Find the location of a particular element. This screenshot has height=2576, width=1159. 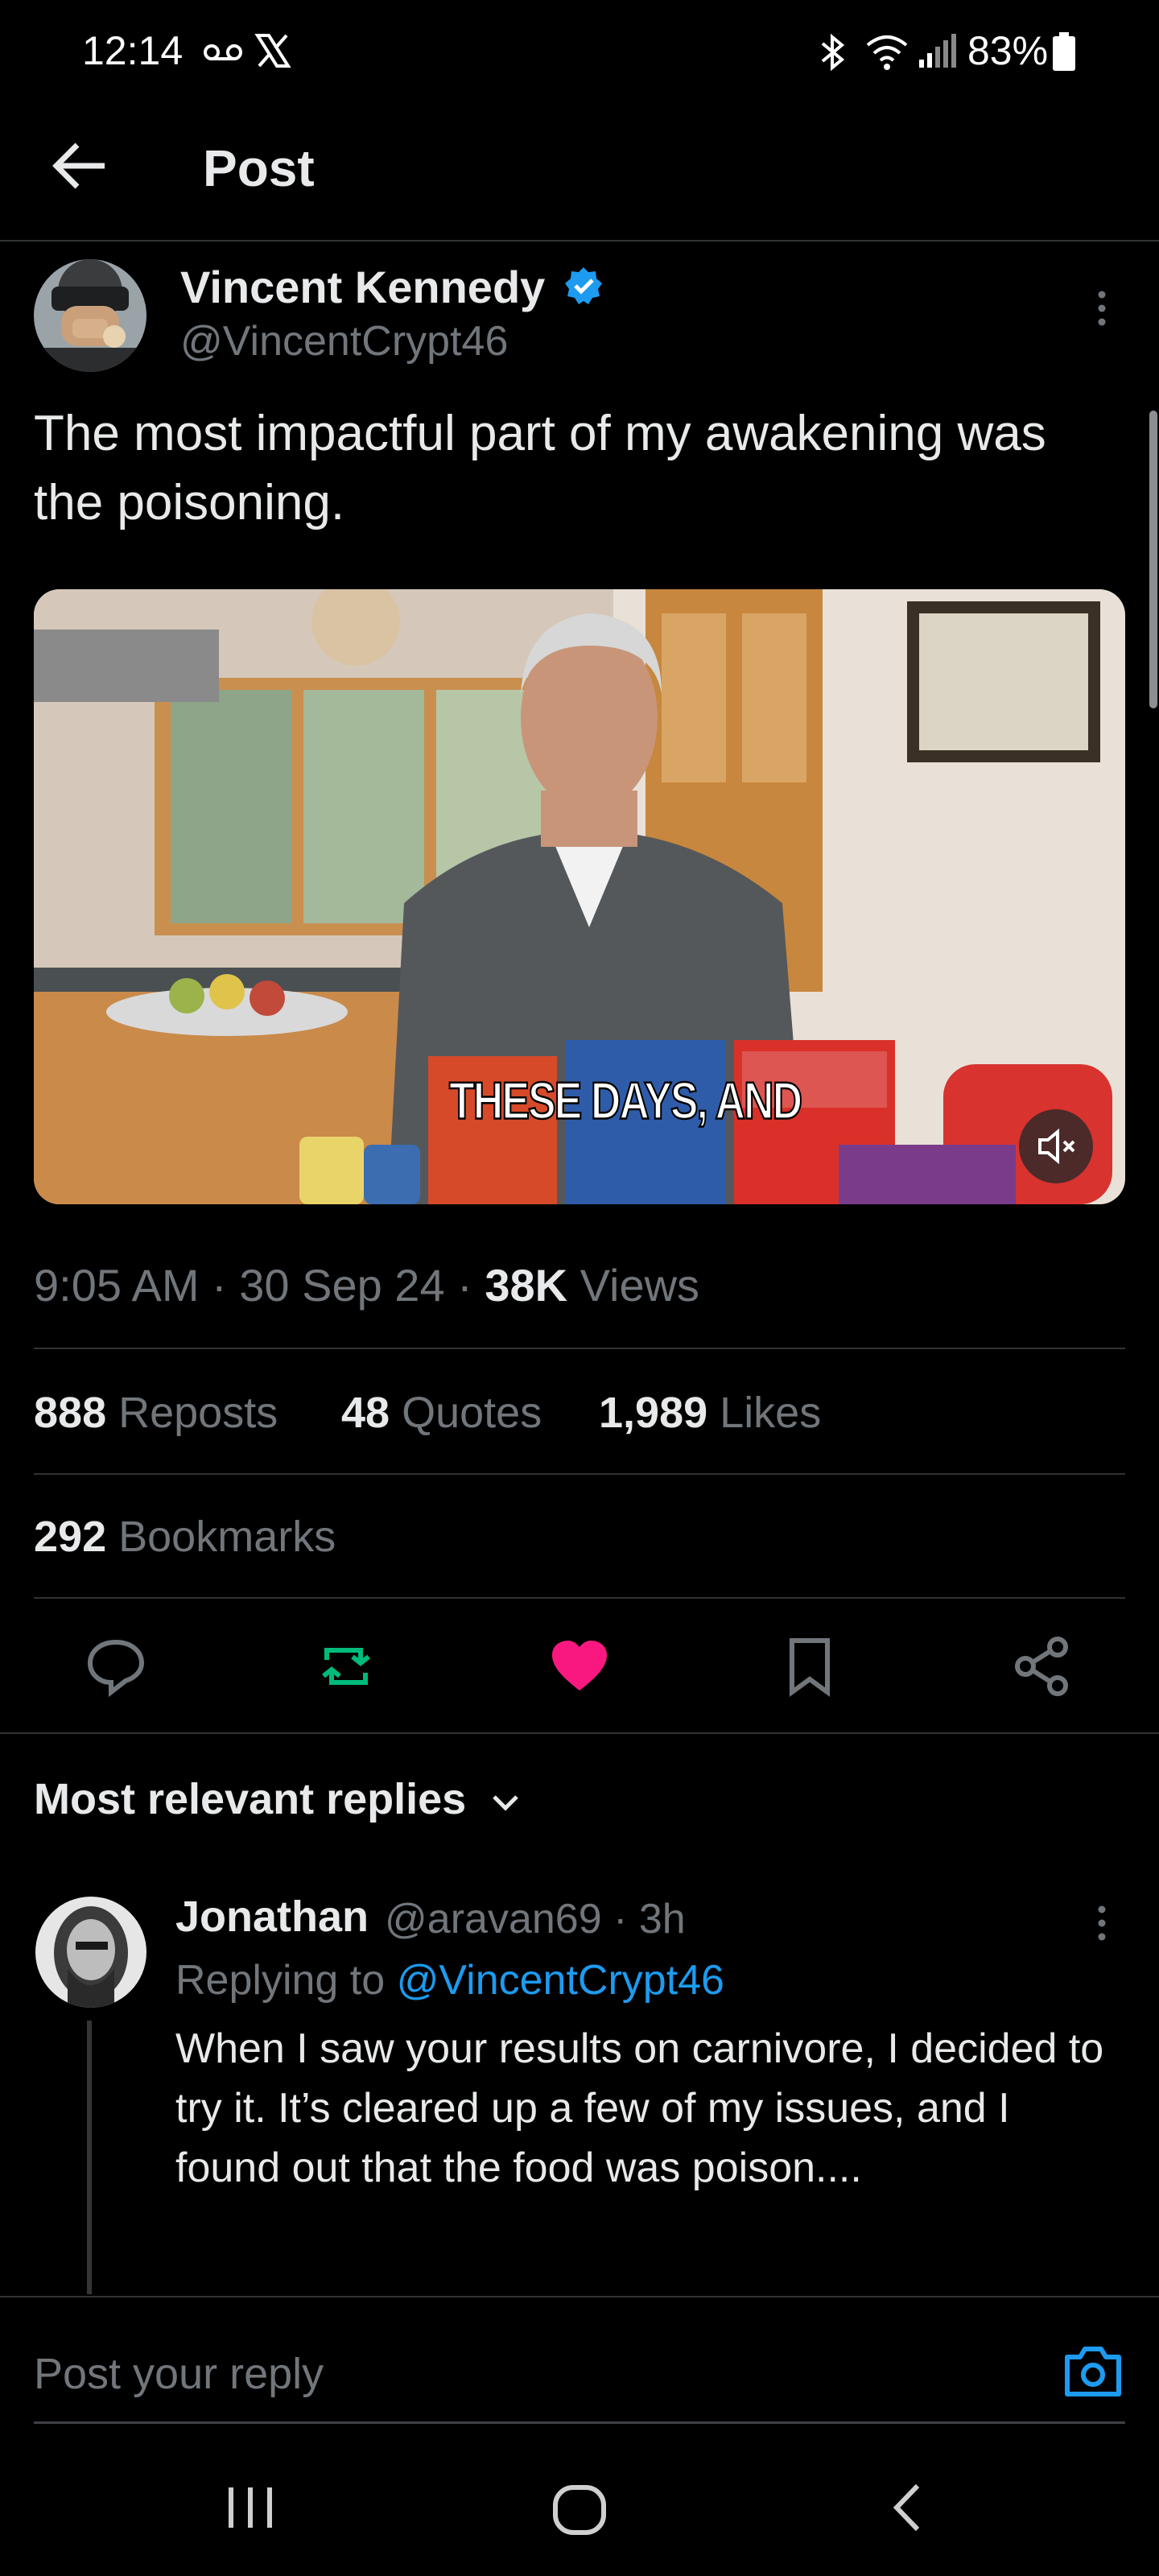

quotes-stat: 48 Quotes is located at coordinates (441, 1413).